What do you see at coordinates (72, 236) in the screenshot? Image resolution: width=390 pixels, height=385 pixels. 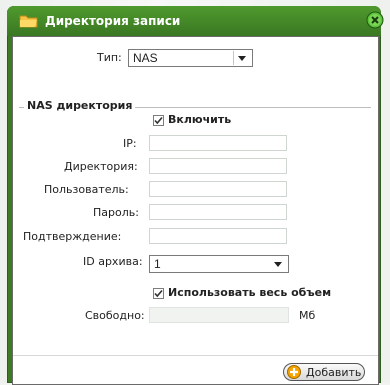 I see `confirm-label: Подтверждение:` at bounding box center [72, 236].